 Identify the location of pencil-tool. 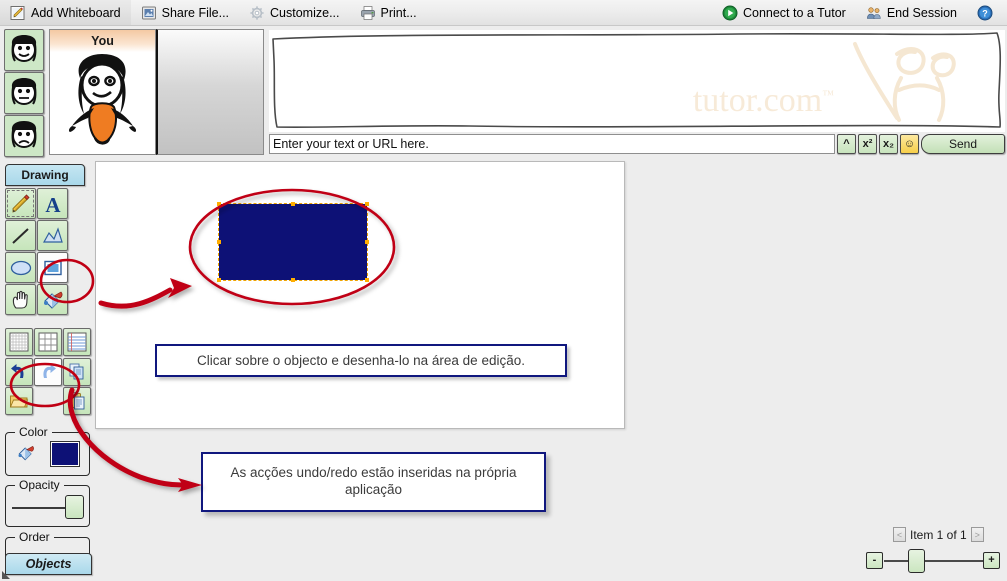
(20, 203).